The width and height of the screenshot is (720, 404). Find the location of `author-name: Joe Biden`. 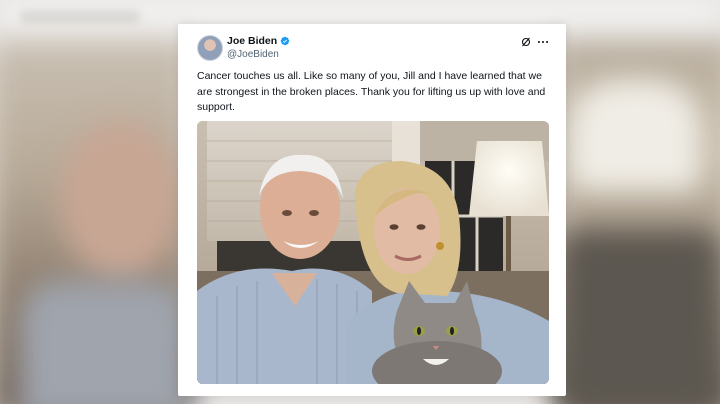

author-name: Joe Biden is located at coordinates (252, 41).